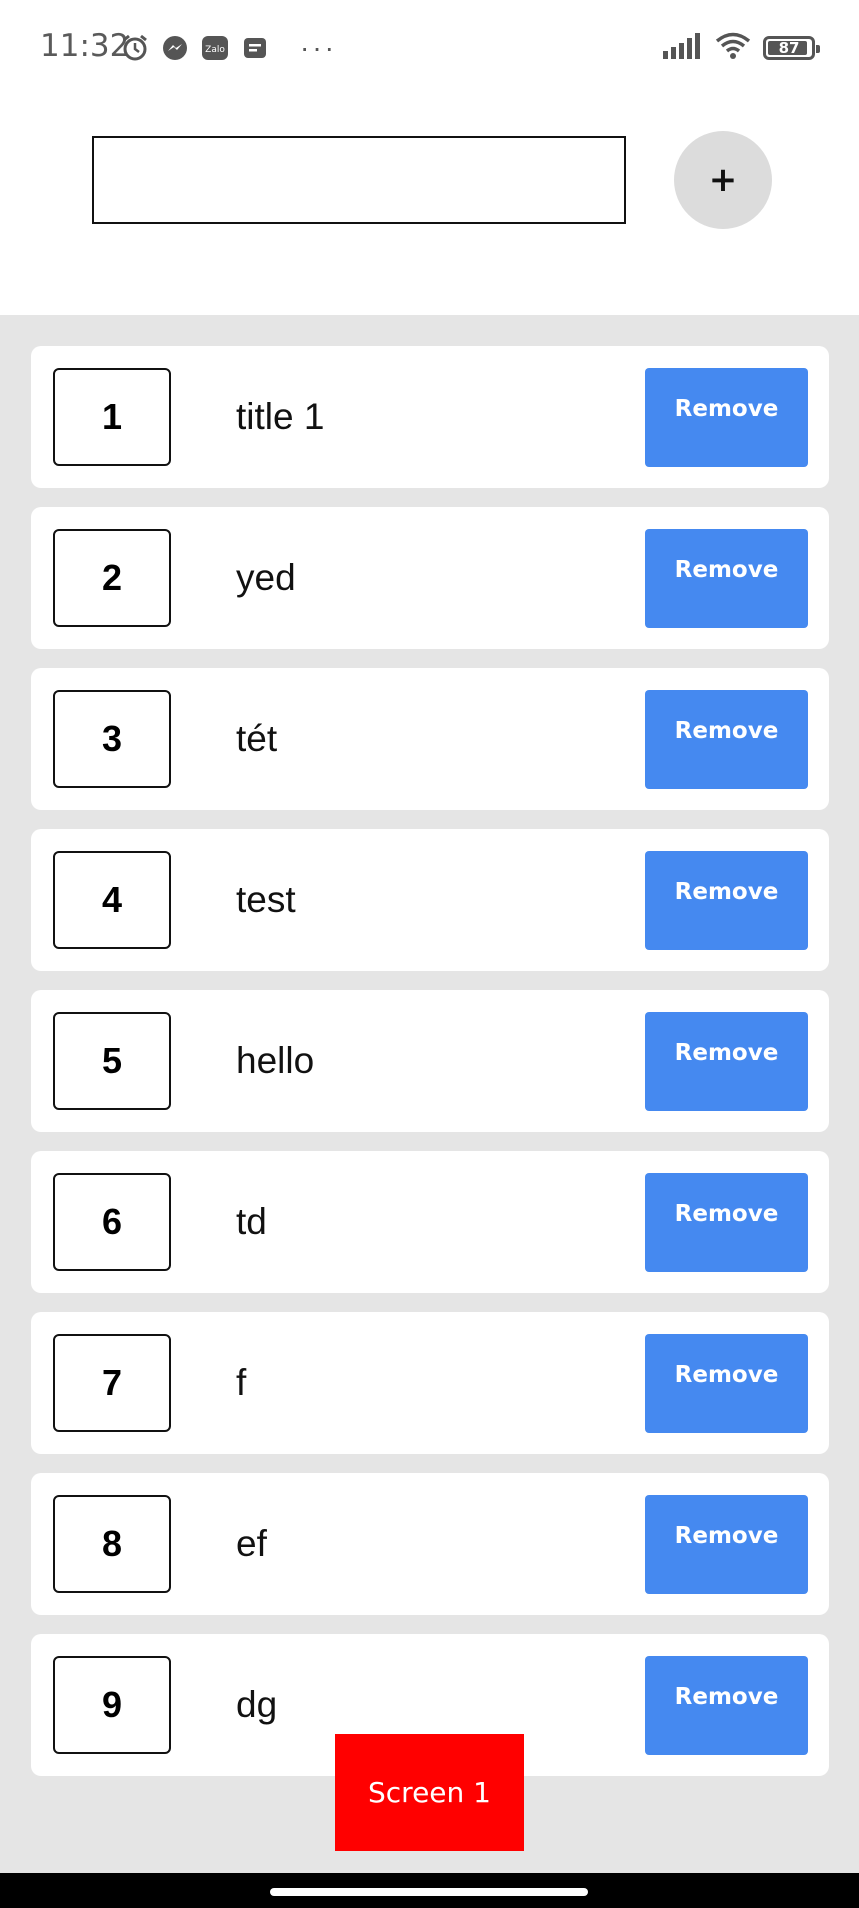  I want to click on status-bar: 11:32 Zalo ··· 87, so click(429, 48).